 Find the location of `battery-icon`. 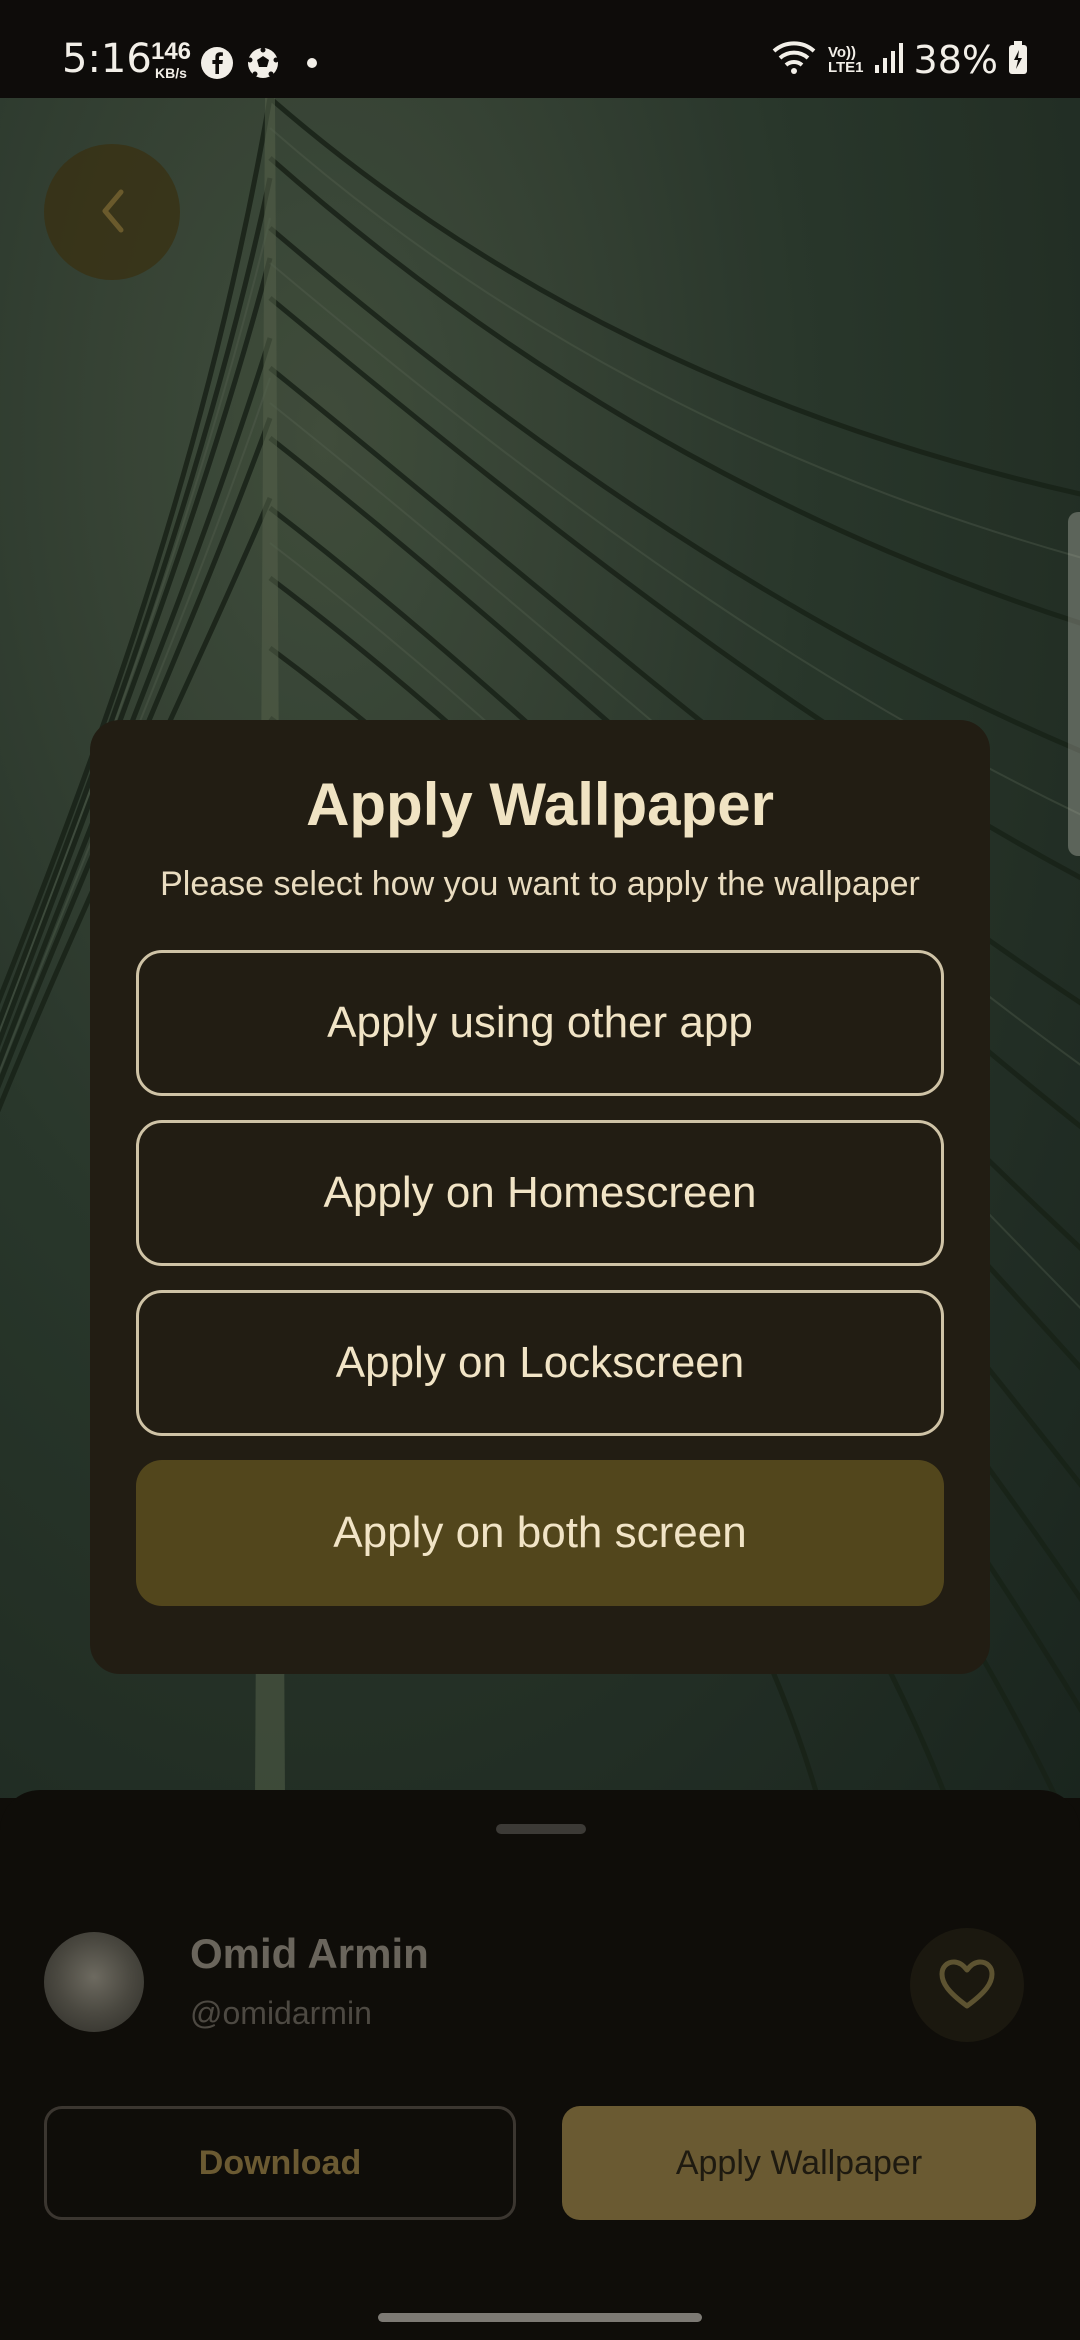

battery-icon is located at coordinates (1018, 60).